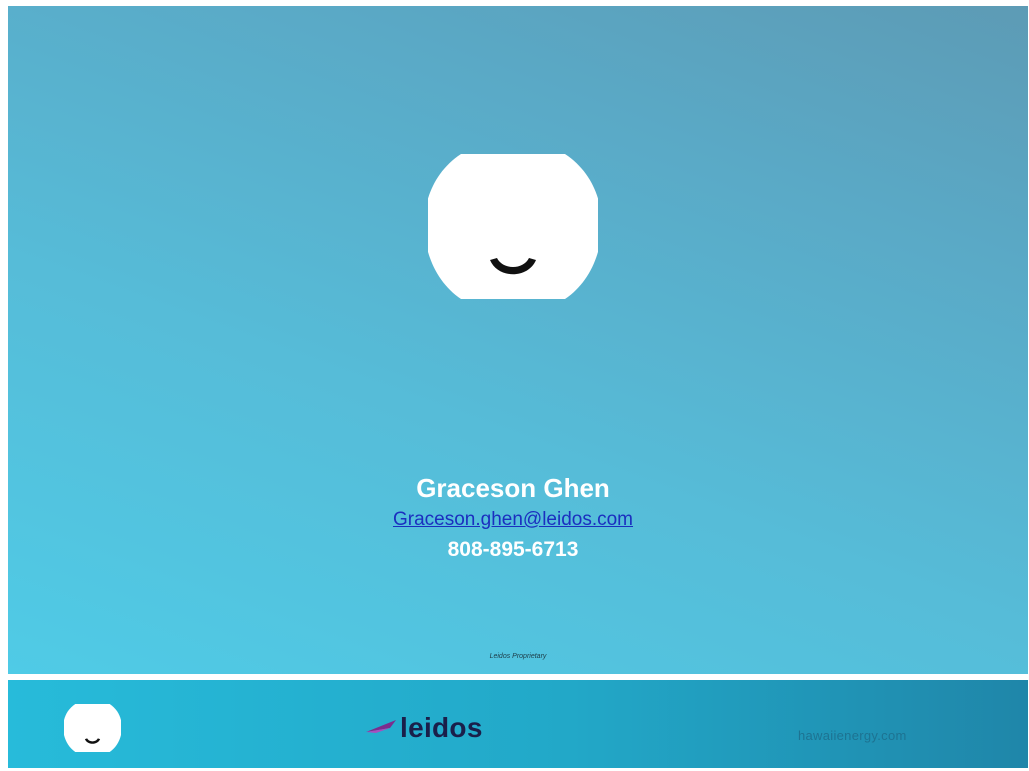 The width and height of the screenshot is (1029, 771). What do you see at coordinates (513, 488) in the screenshot?
I see `contact-name: Graceson Ghen` at bounding box center [513, 488].